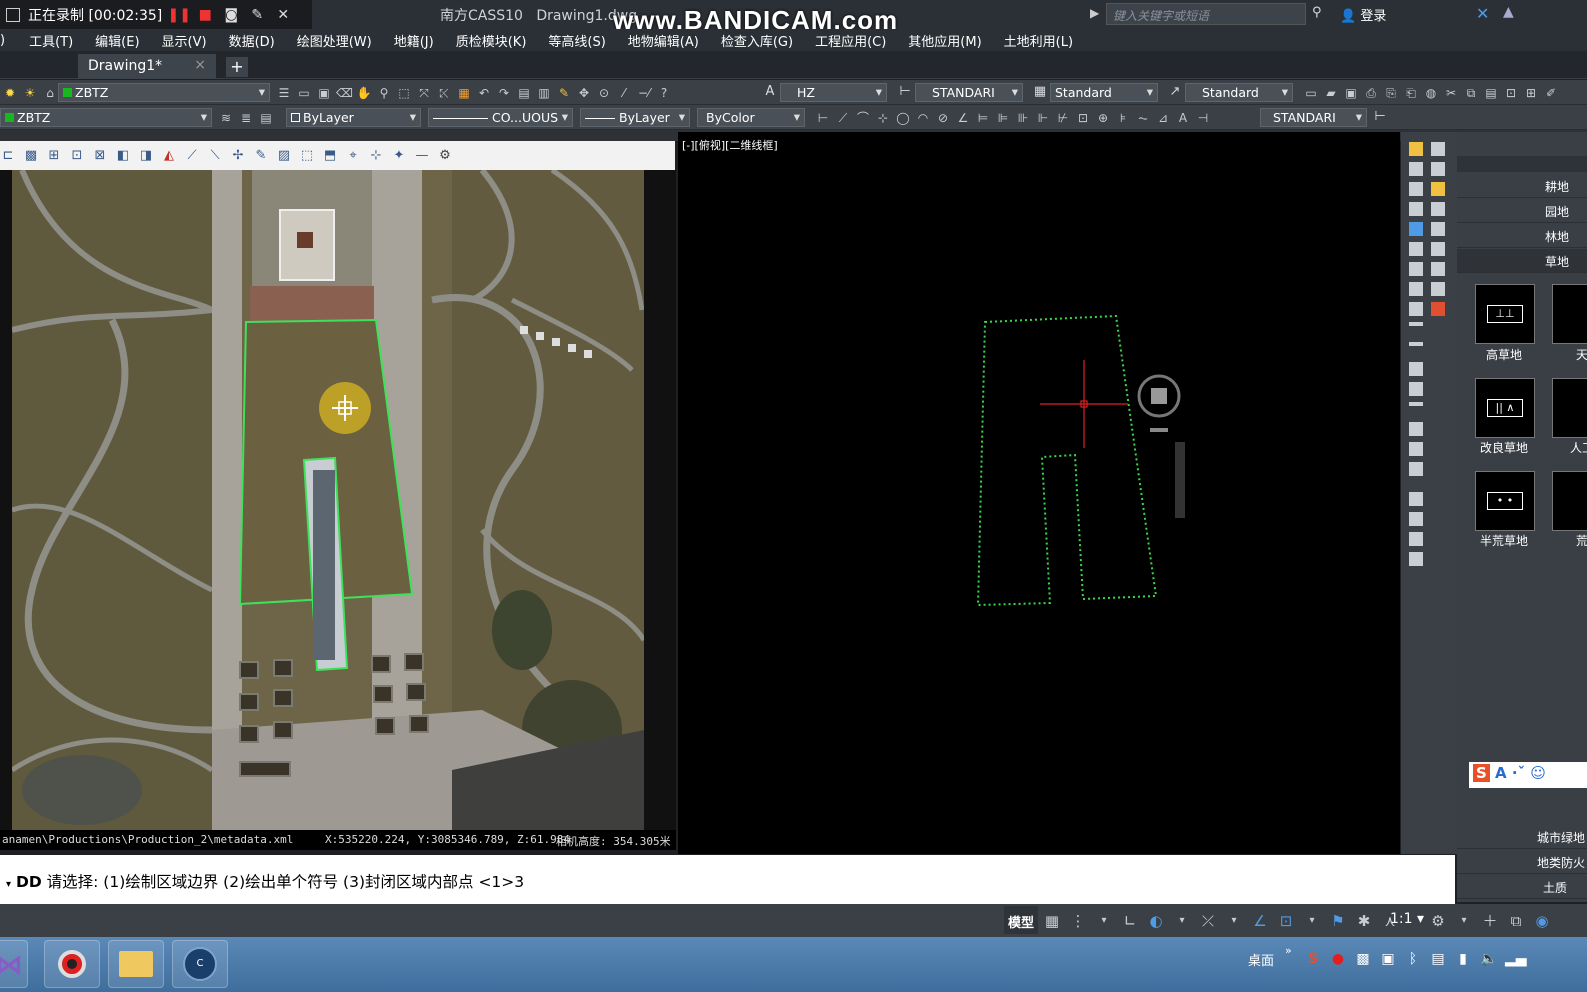 This screenshot has width=1587, height=992. I want to click on polyline-tool-icon: ⟍, so click(215, 156).